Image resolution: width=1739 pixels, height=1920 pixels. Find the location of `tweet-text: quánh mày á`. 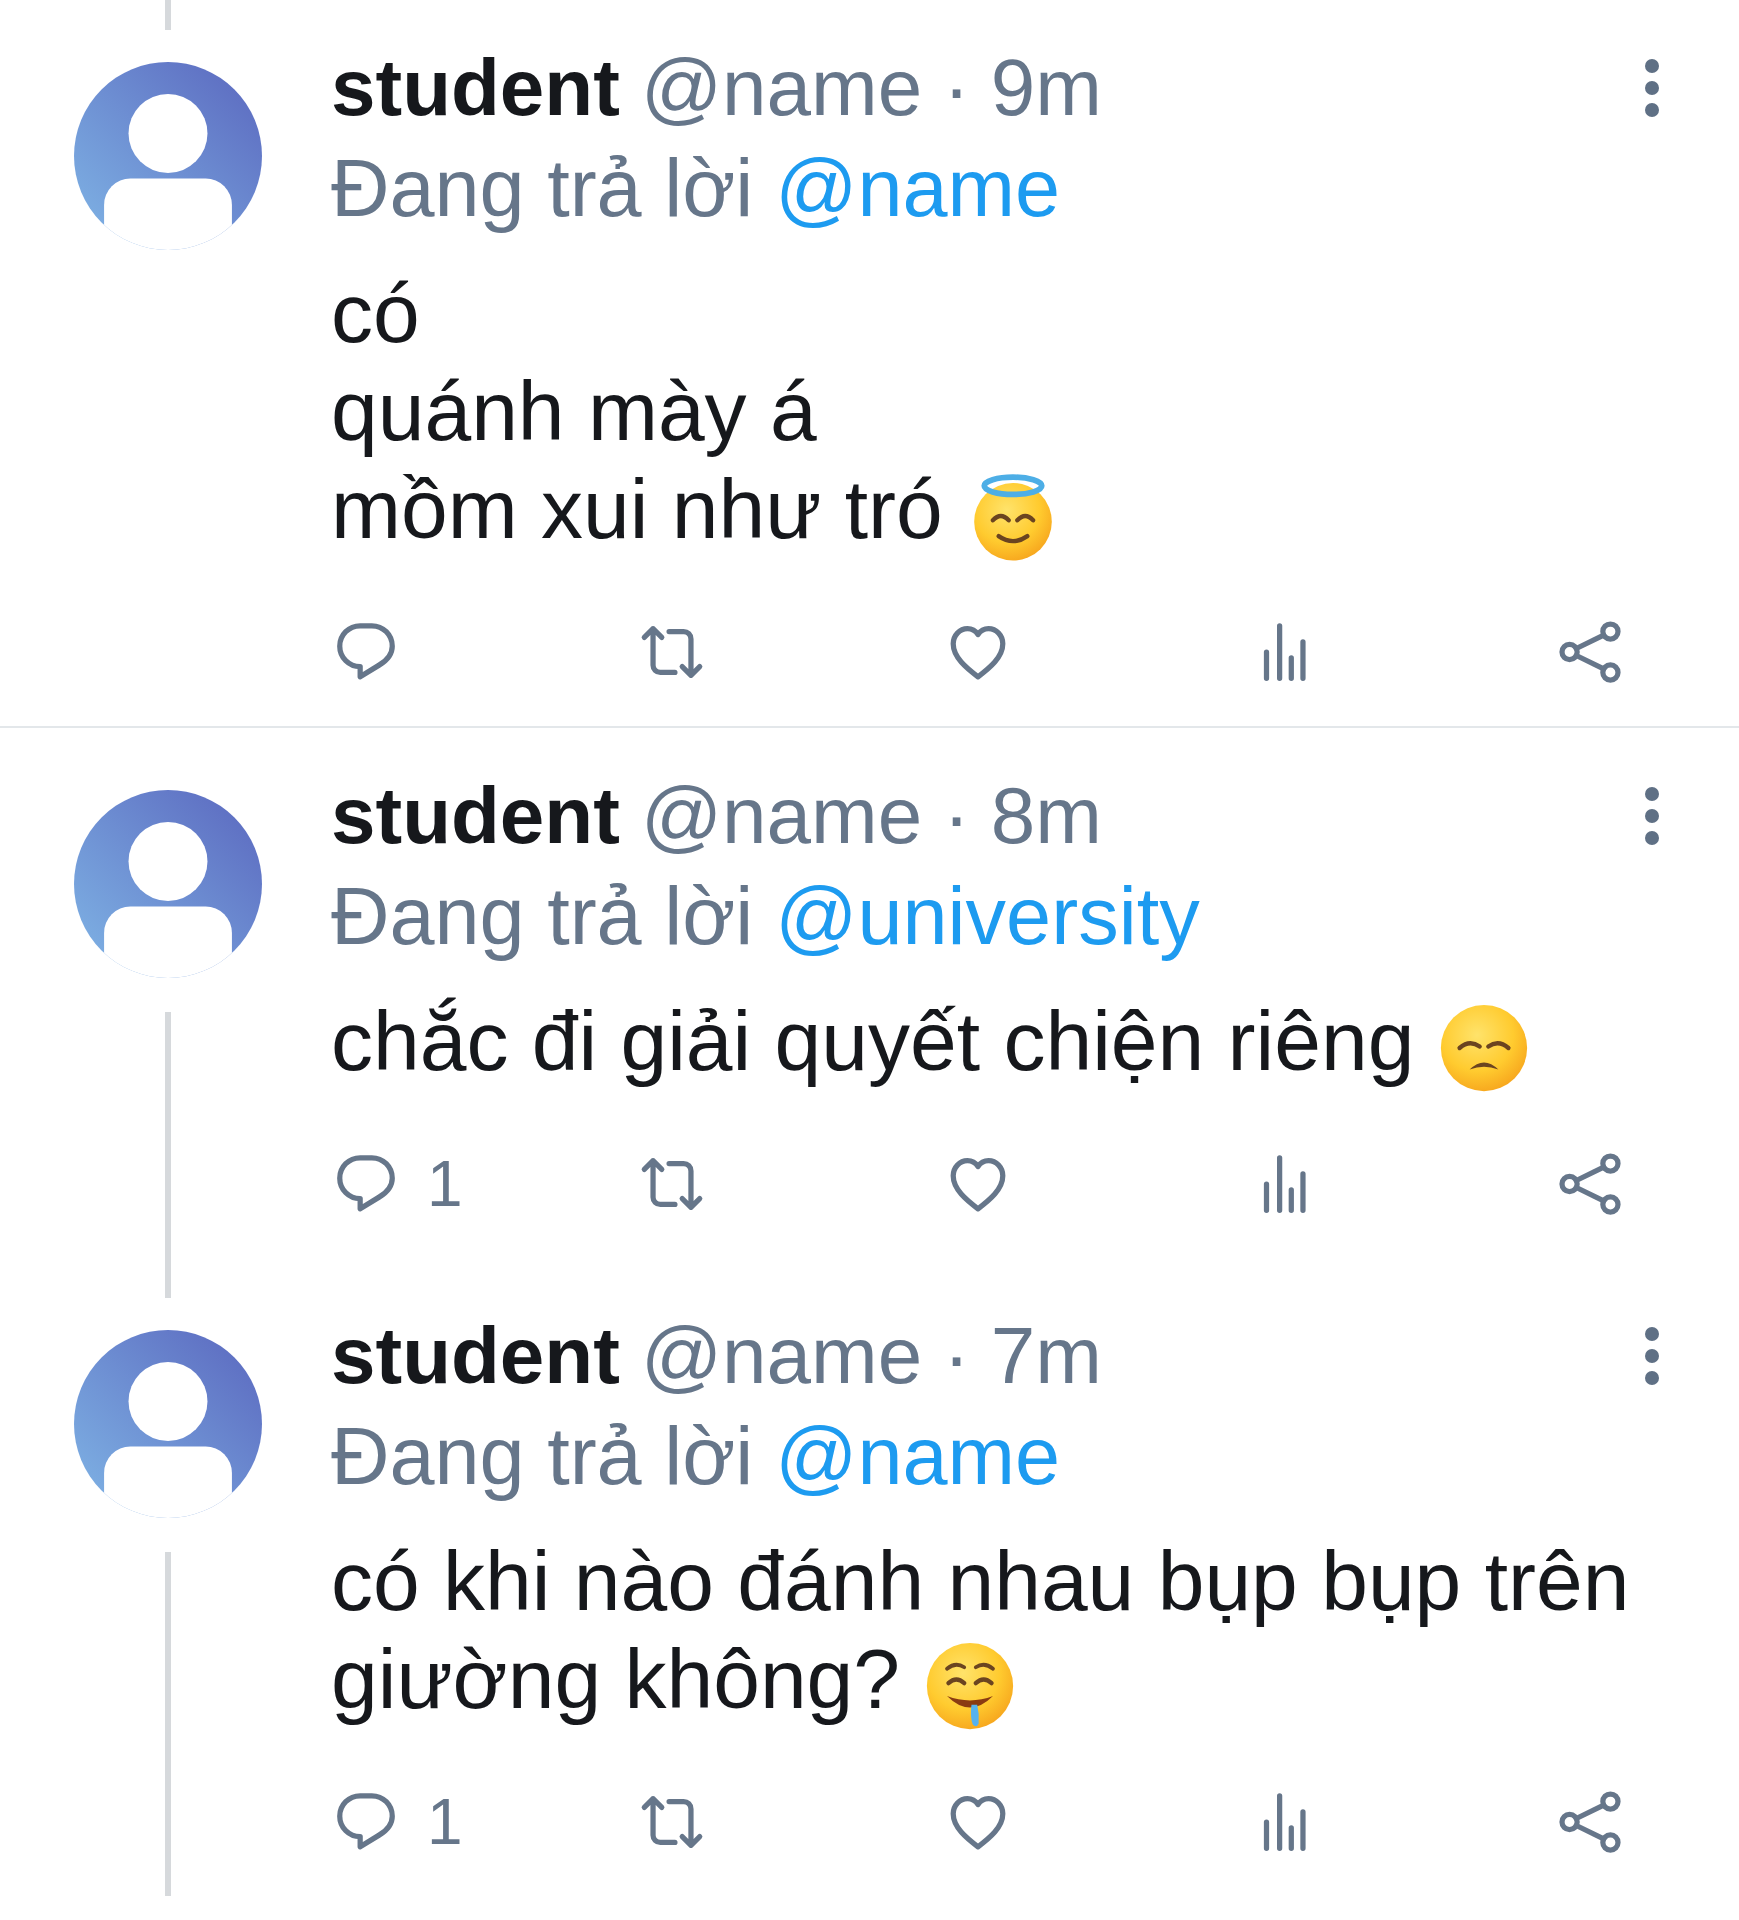

tweet-text: quánh mày á is located at coordinates (574, 411).